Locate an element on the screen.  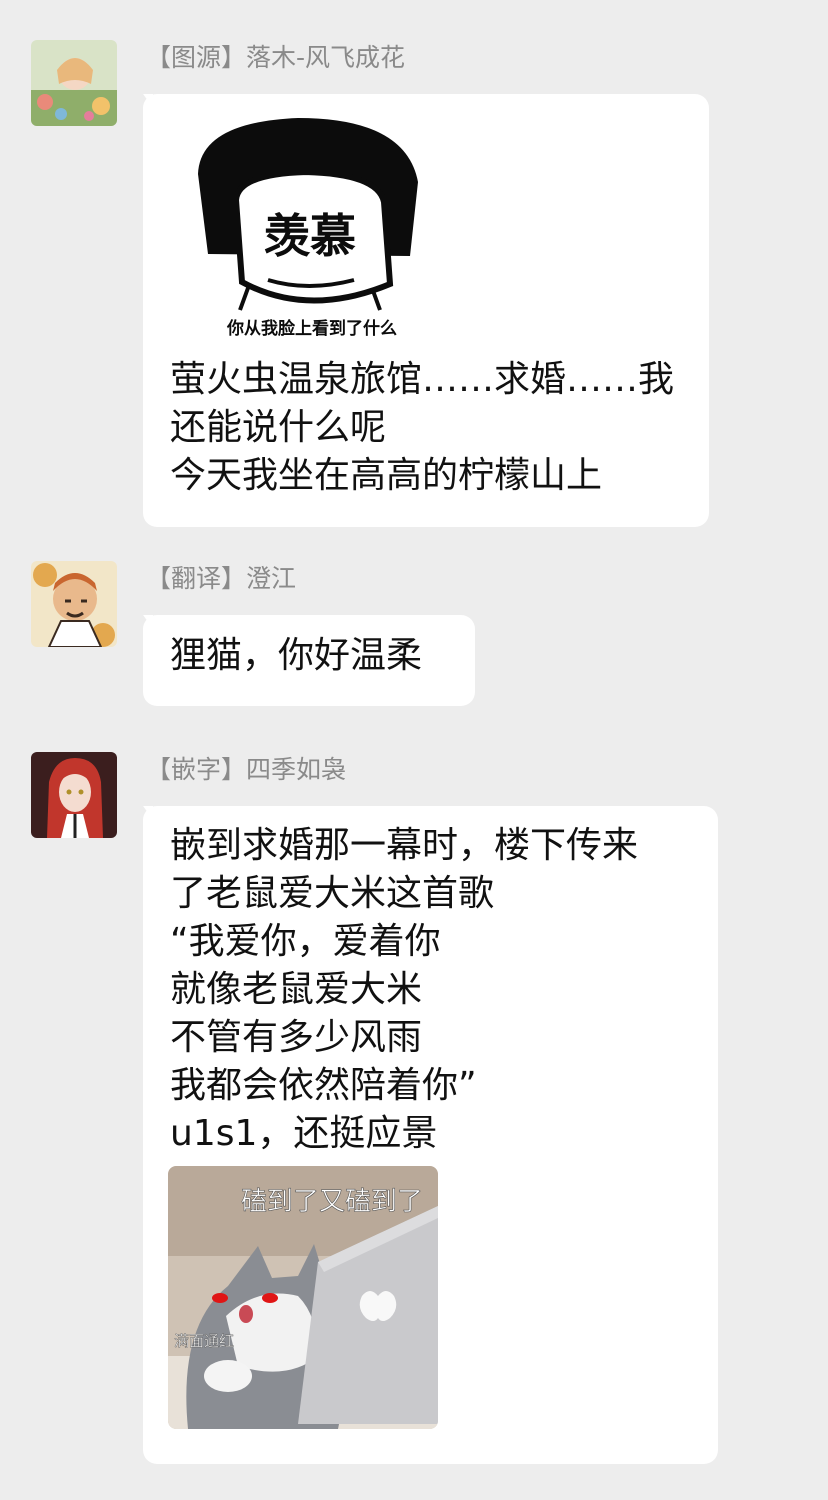
message-text: 萤火虫温泉旅馆……求婚……我 还能说什么呢 今天我坐在高高的柠檬山上 is located at coordinates (422, 428).